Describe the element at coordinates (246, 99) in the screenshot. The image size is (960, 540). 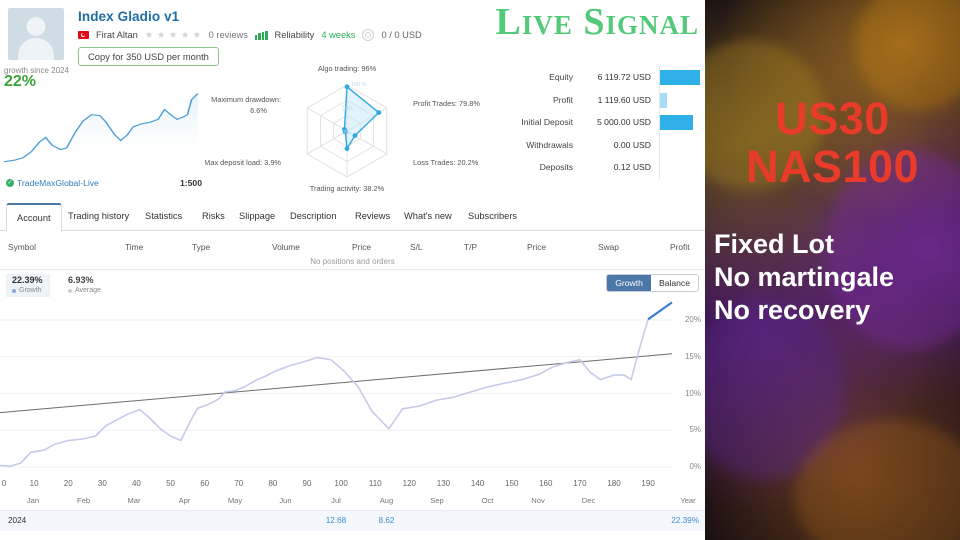
I see `radar-label-max-drawdown: Maximum drawdown:` at that location.